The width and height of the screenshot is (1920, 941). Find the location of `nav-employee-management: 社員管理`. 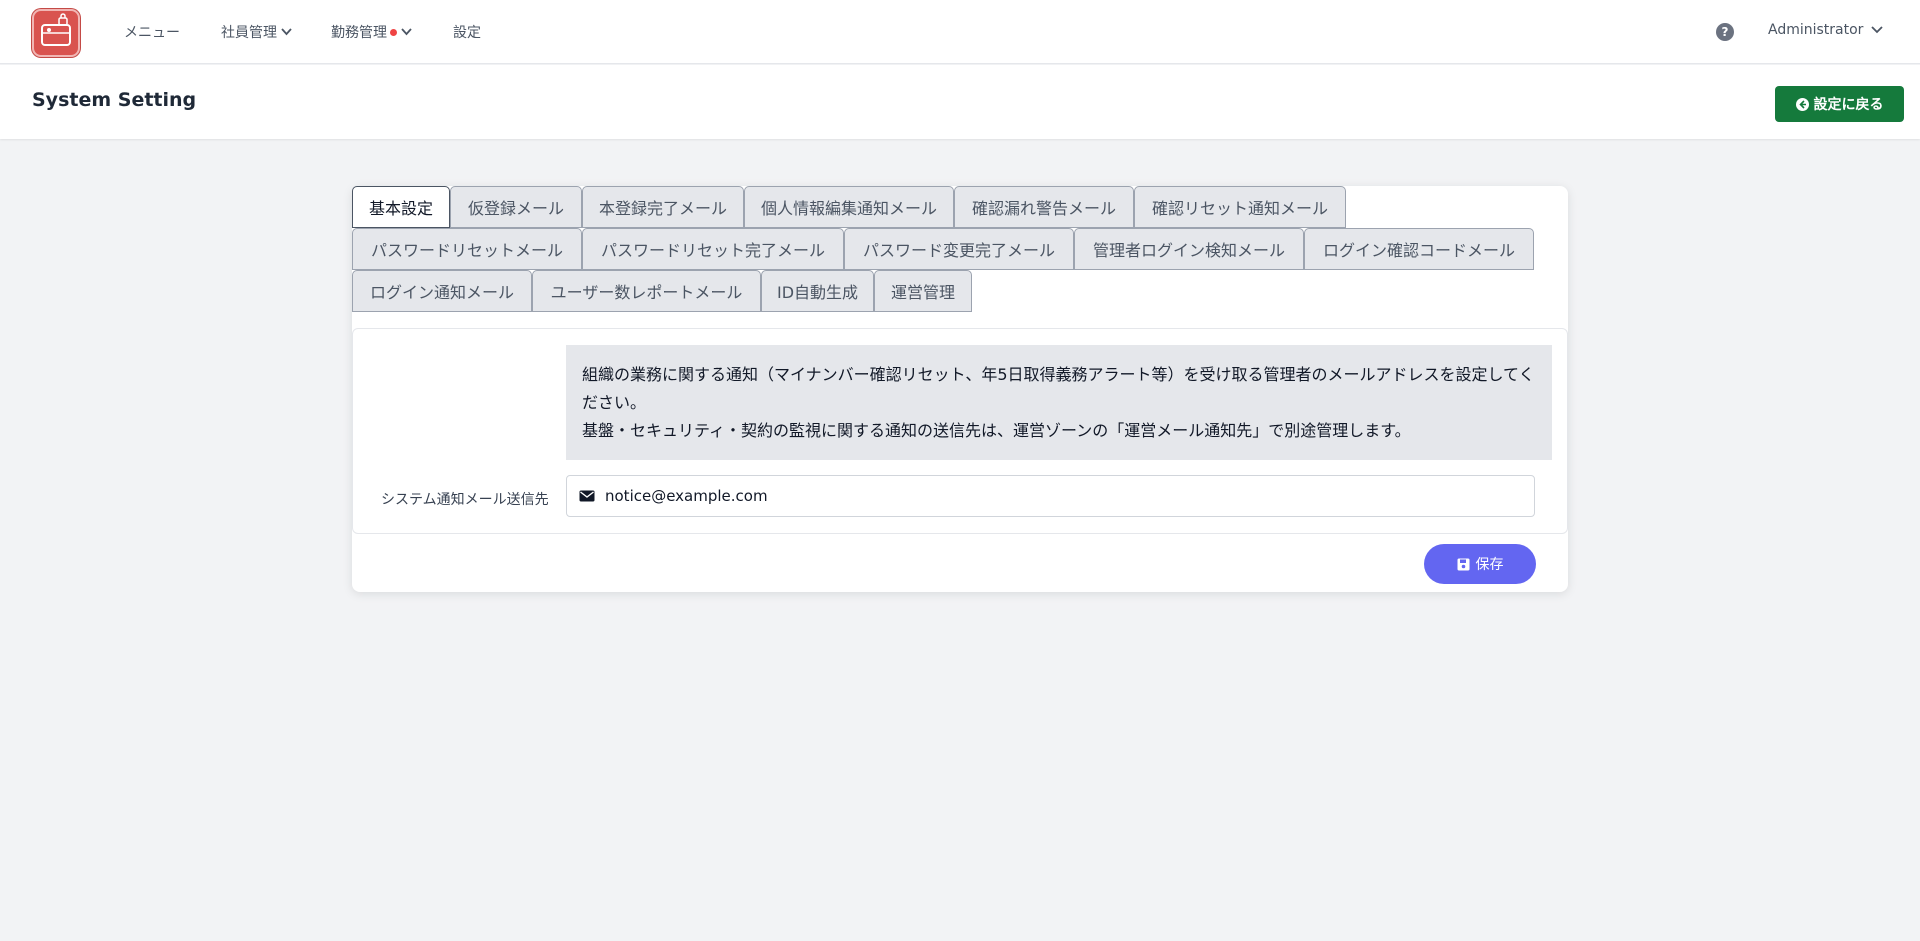

nav-employee-management: 社員管理 is located at coordinates (256, 32).